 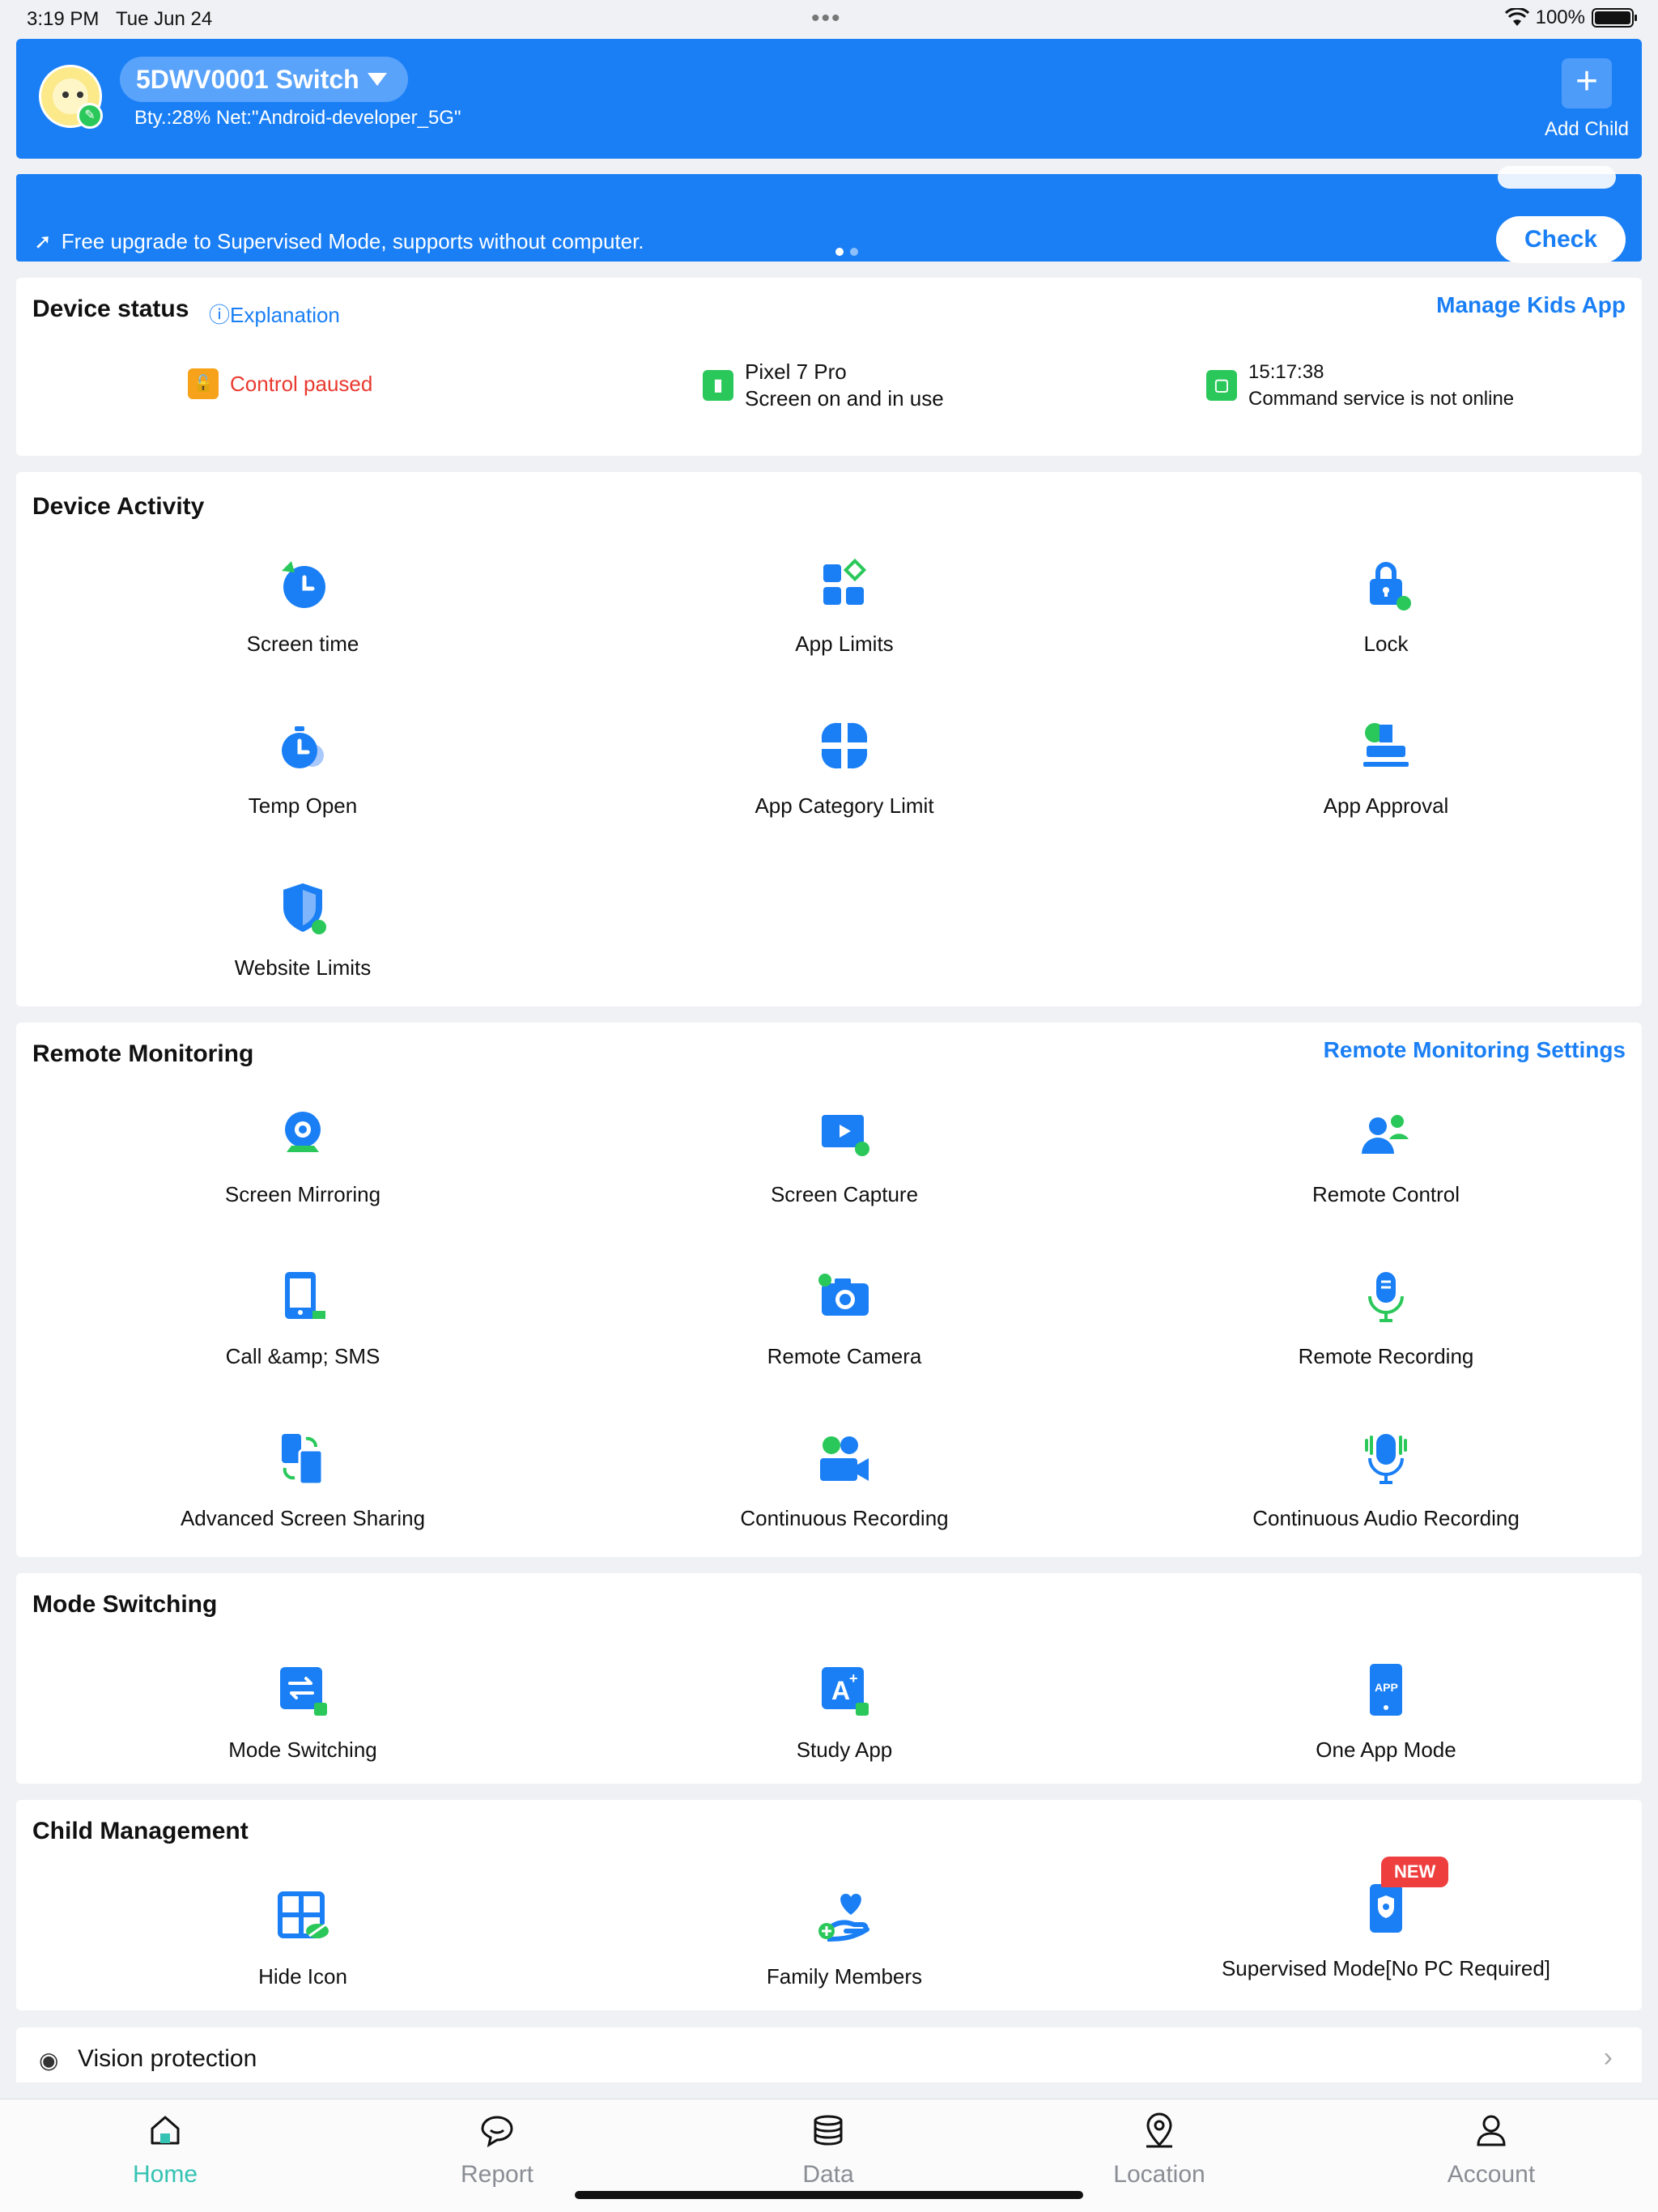 What do you see at coordinates (1560, 17) in the screenshot?
I see `battery-percent: 100%` at bounding box center [1560, 17].